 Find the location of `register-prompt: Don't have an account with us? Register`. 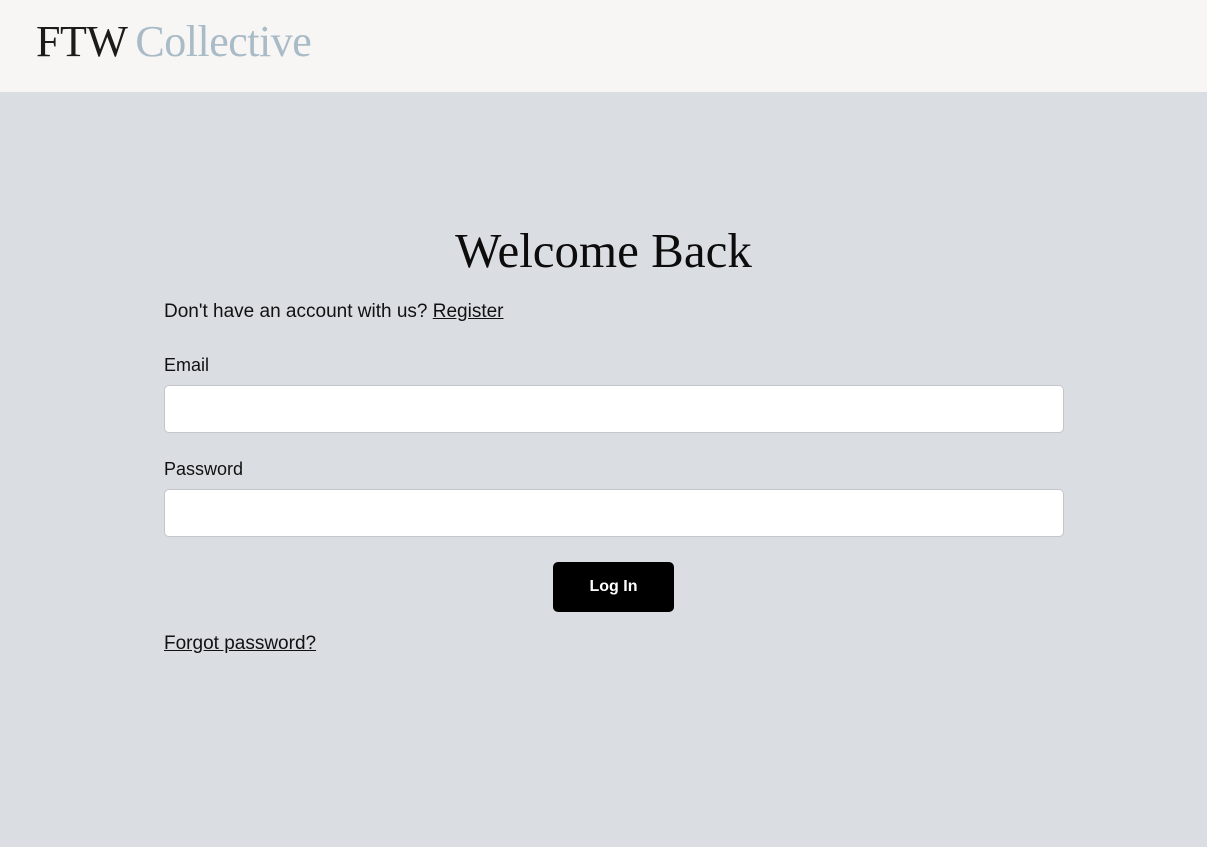

register-prompt: Don't have an account with us? Register is located at coordinates (334, 312).